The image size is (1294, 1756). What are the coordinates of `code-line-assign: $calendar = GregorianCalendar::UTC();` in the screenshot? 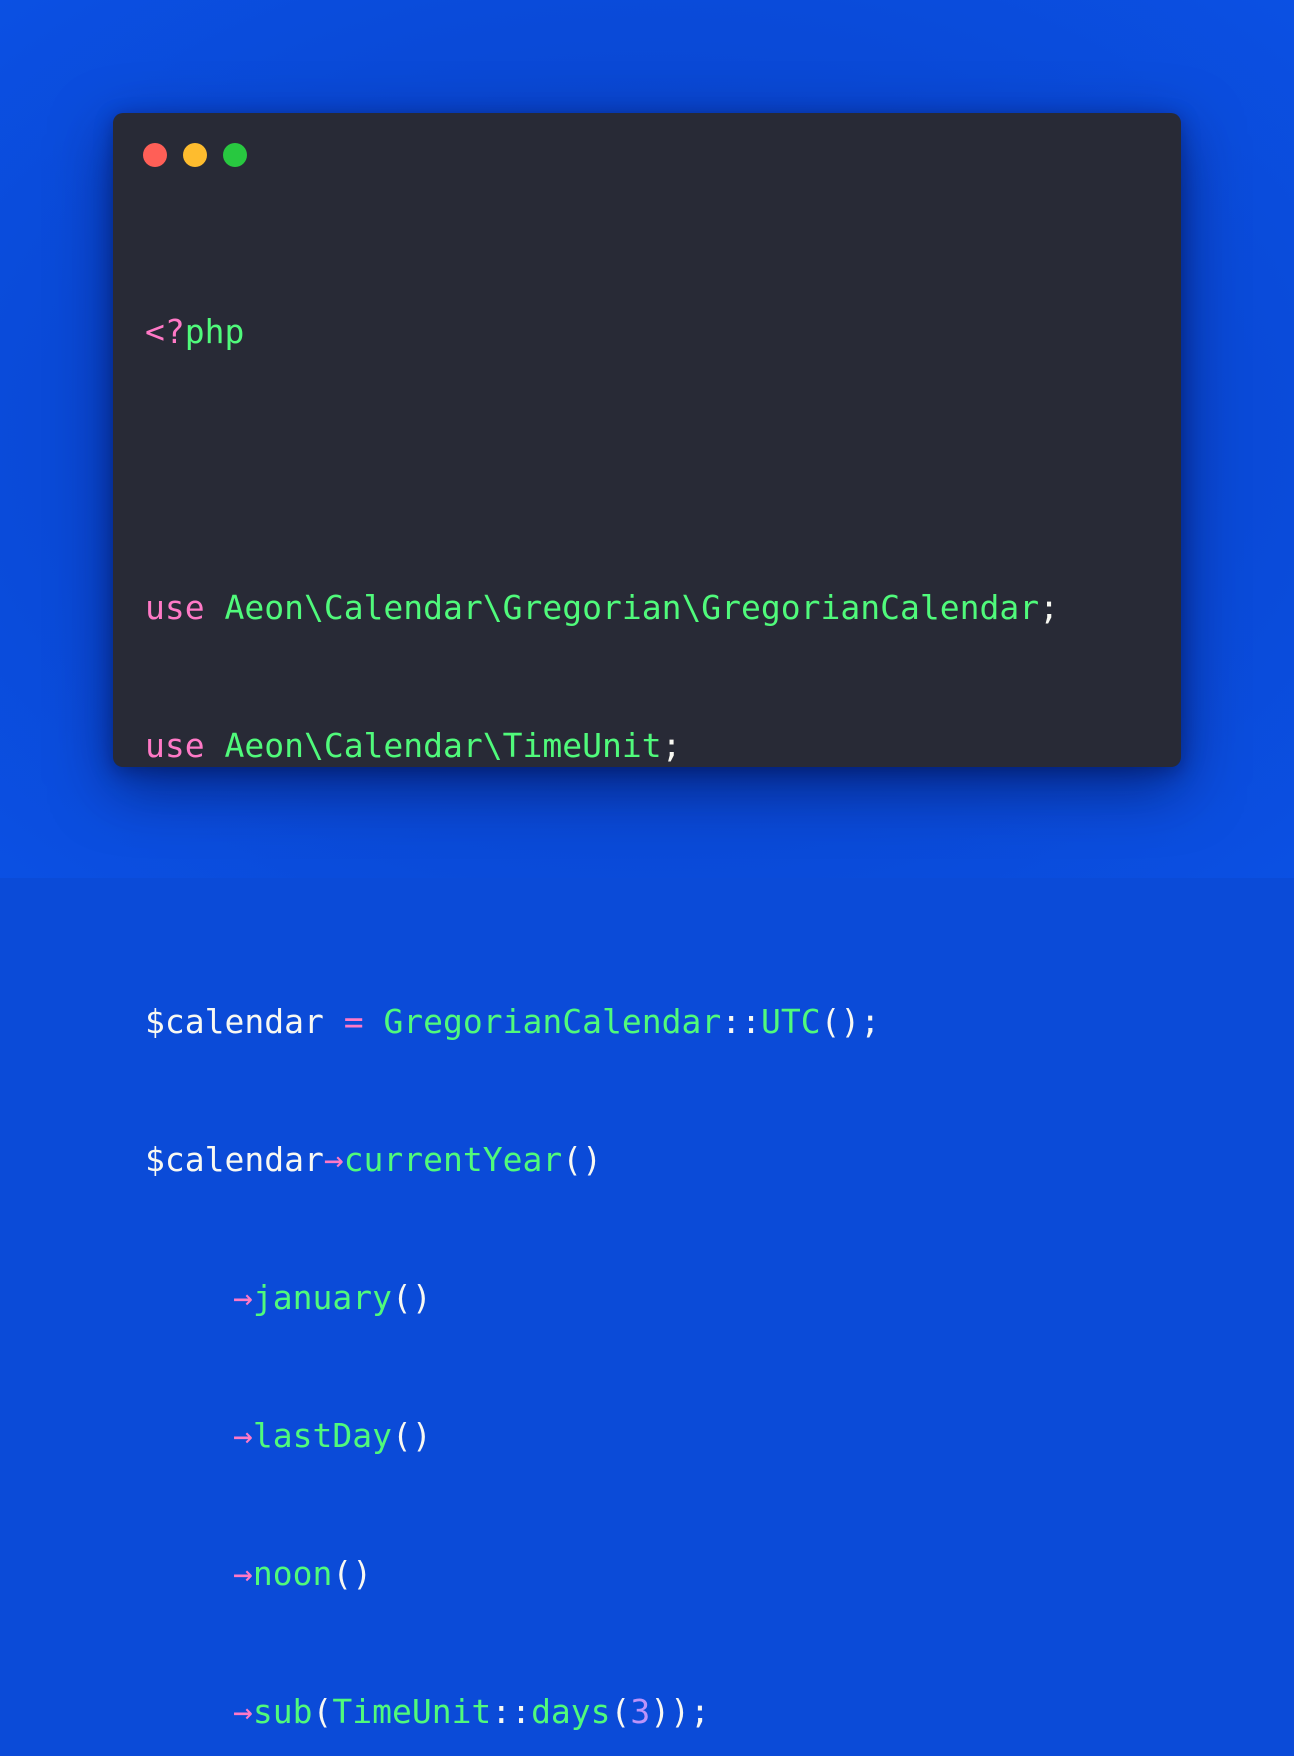 It's located at (602, 1022).